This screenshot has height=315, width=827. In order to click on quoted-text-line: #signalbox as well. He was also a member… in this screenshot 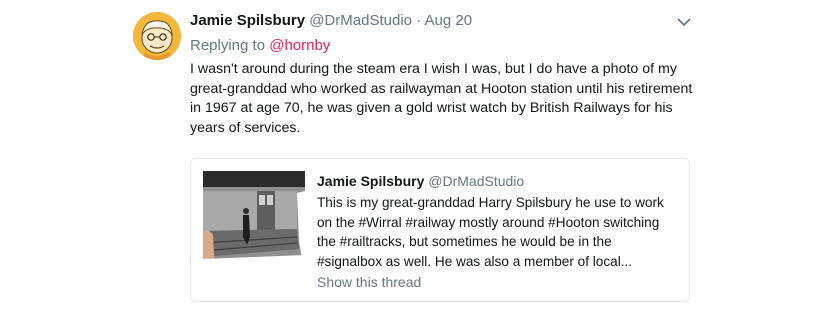, I will do `click(475, 262)`.